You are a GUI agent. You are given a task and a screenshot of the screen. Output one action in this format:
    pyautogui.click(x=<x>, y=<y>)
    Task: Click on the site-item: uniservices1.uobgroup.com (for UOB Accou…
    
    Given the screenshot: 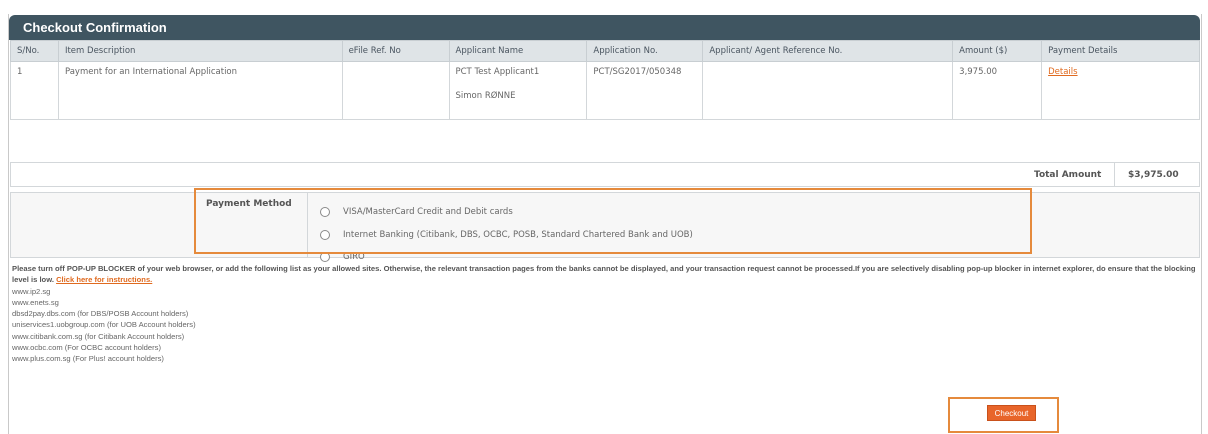 What is the action you would take?
    pyautogui.click(x=104, y=325)
    